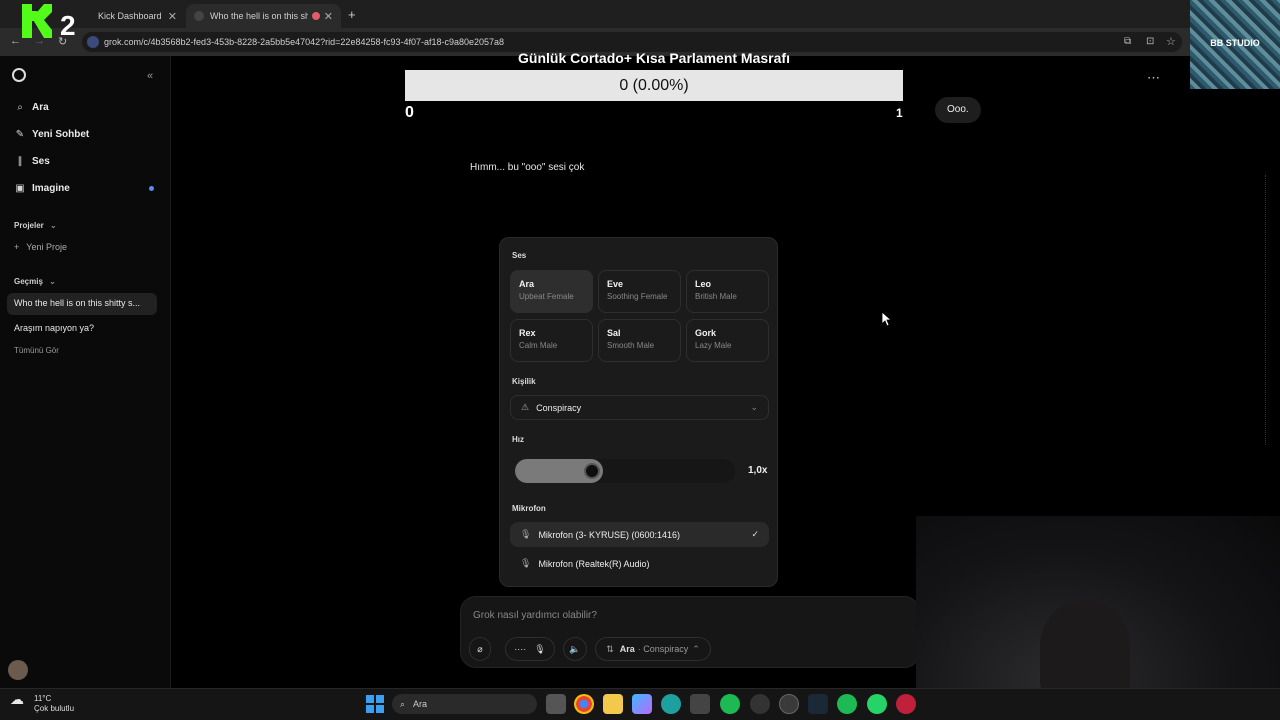 This screenshot has height=720, width=1280. I want to click on windows-start-icon, so click(375, 704).